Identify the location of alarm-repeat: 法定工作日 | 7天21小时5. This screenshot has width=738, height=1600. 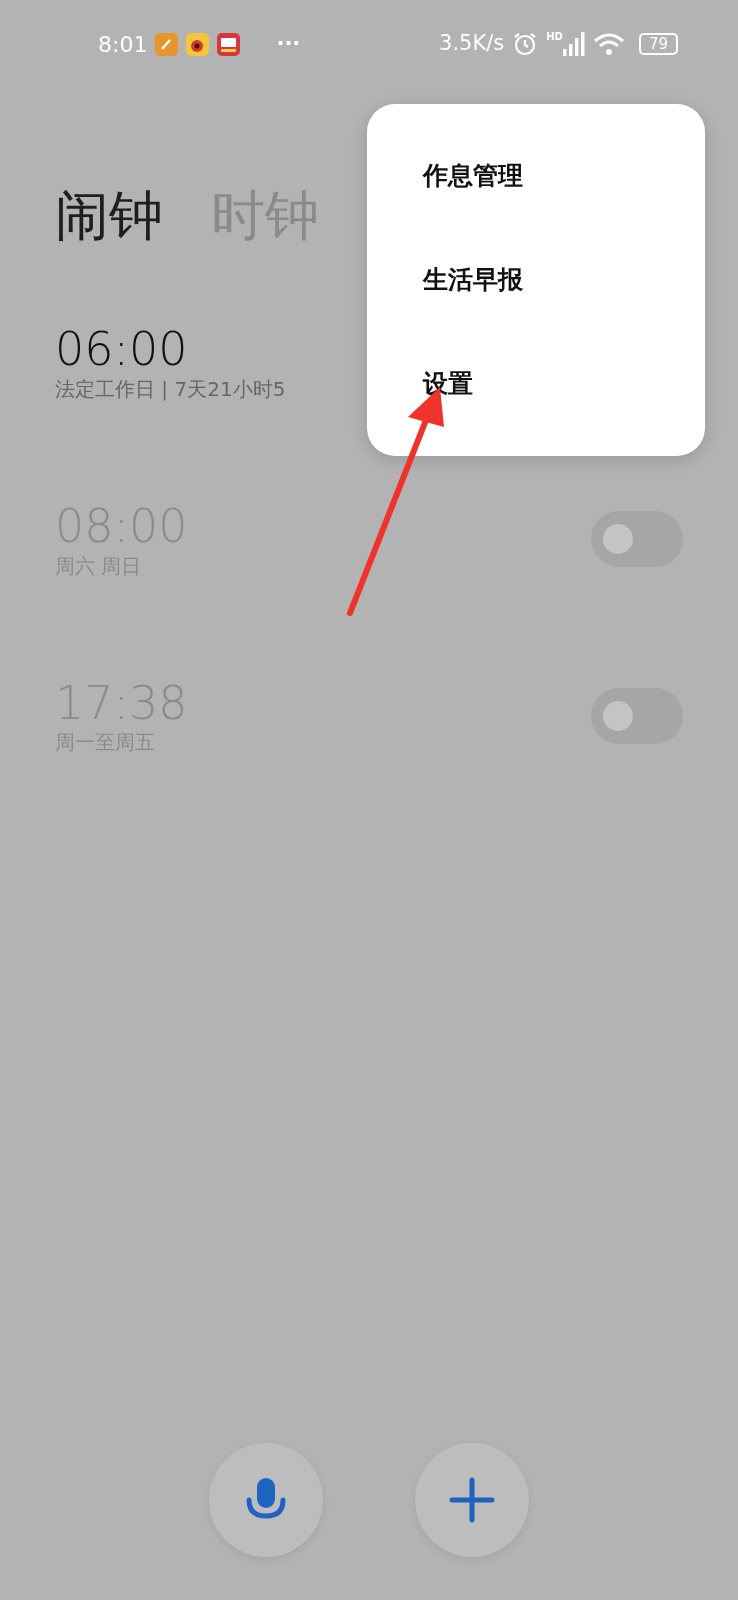
(170, 388).